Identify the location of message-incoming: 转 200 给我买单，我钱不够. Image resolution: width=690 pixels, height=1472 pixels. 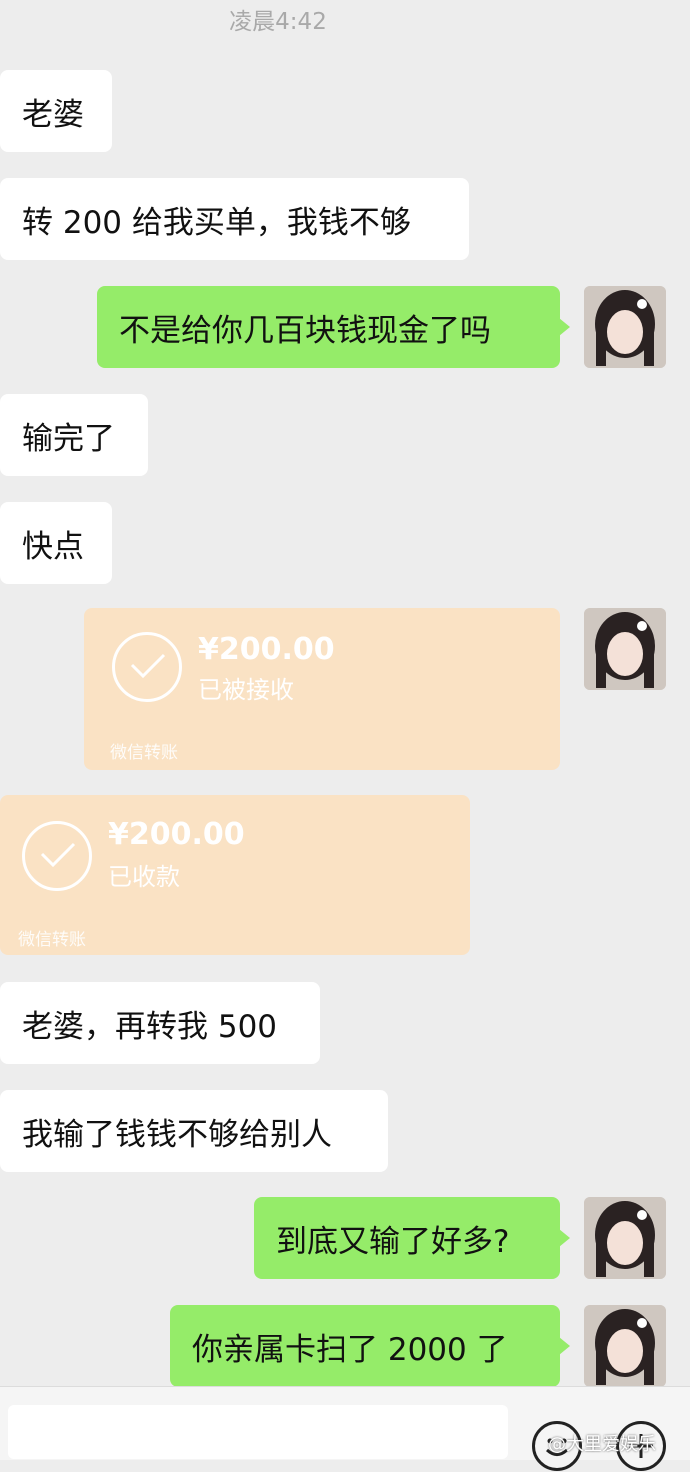
(234, 219).